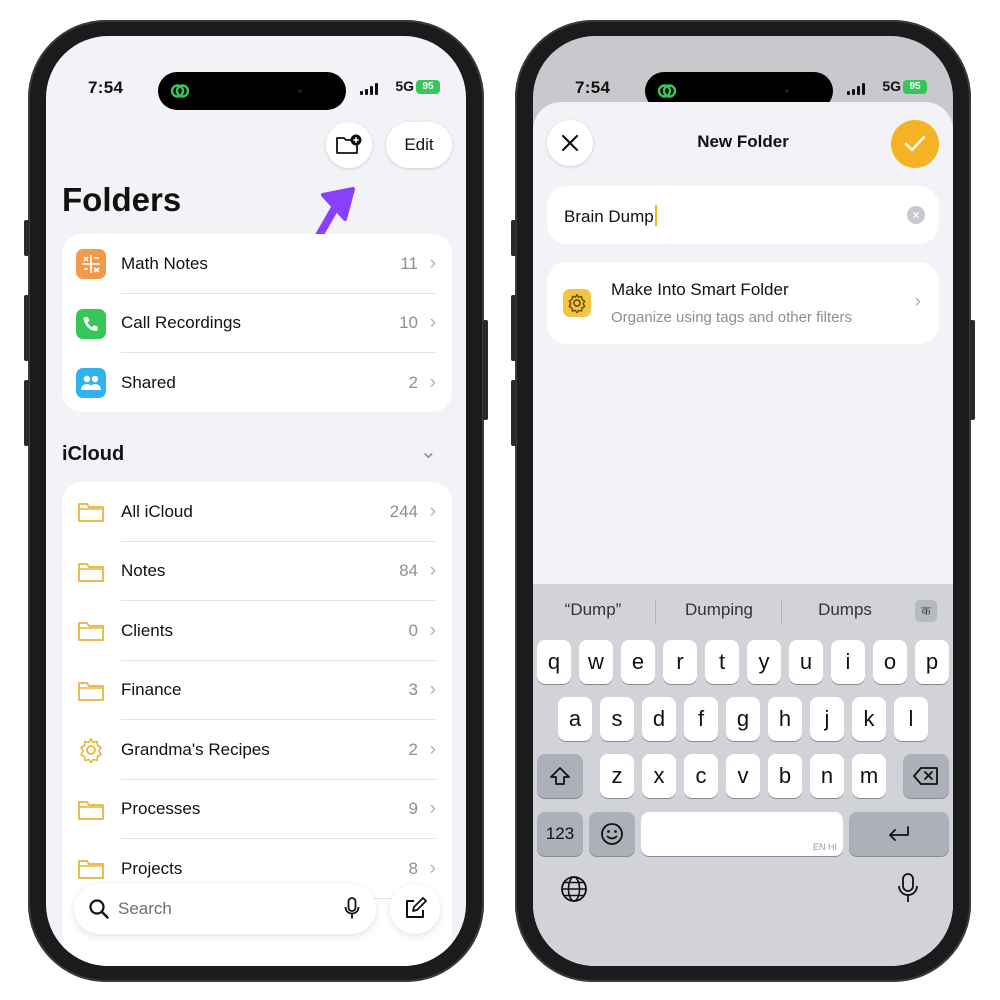 The height and width of the screenshot is (1000, 1000). Describe the element at coordinates (419, 145) in the screenshot. I see `edit-button: Edit` at that location.